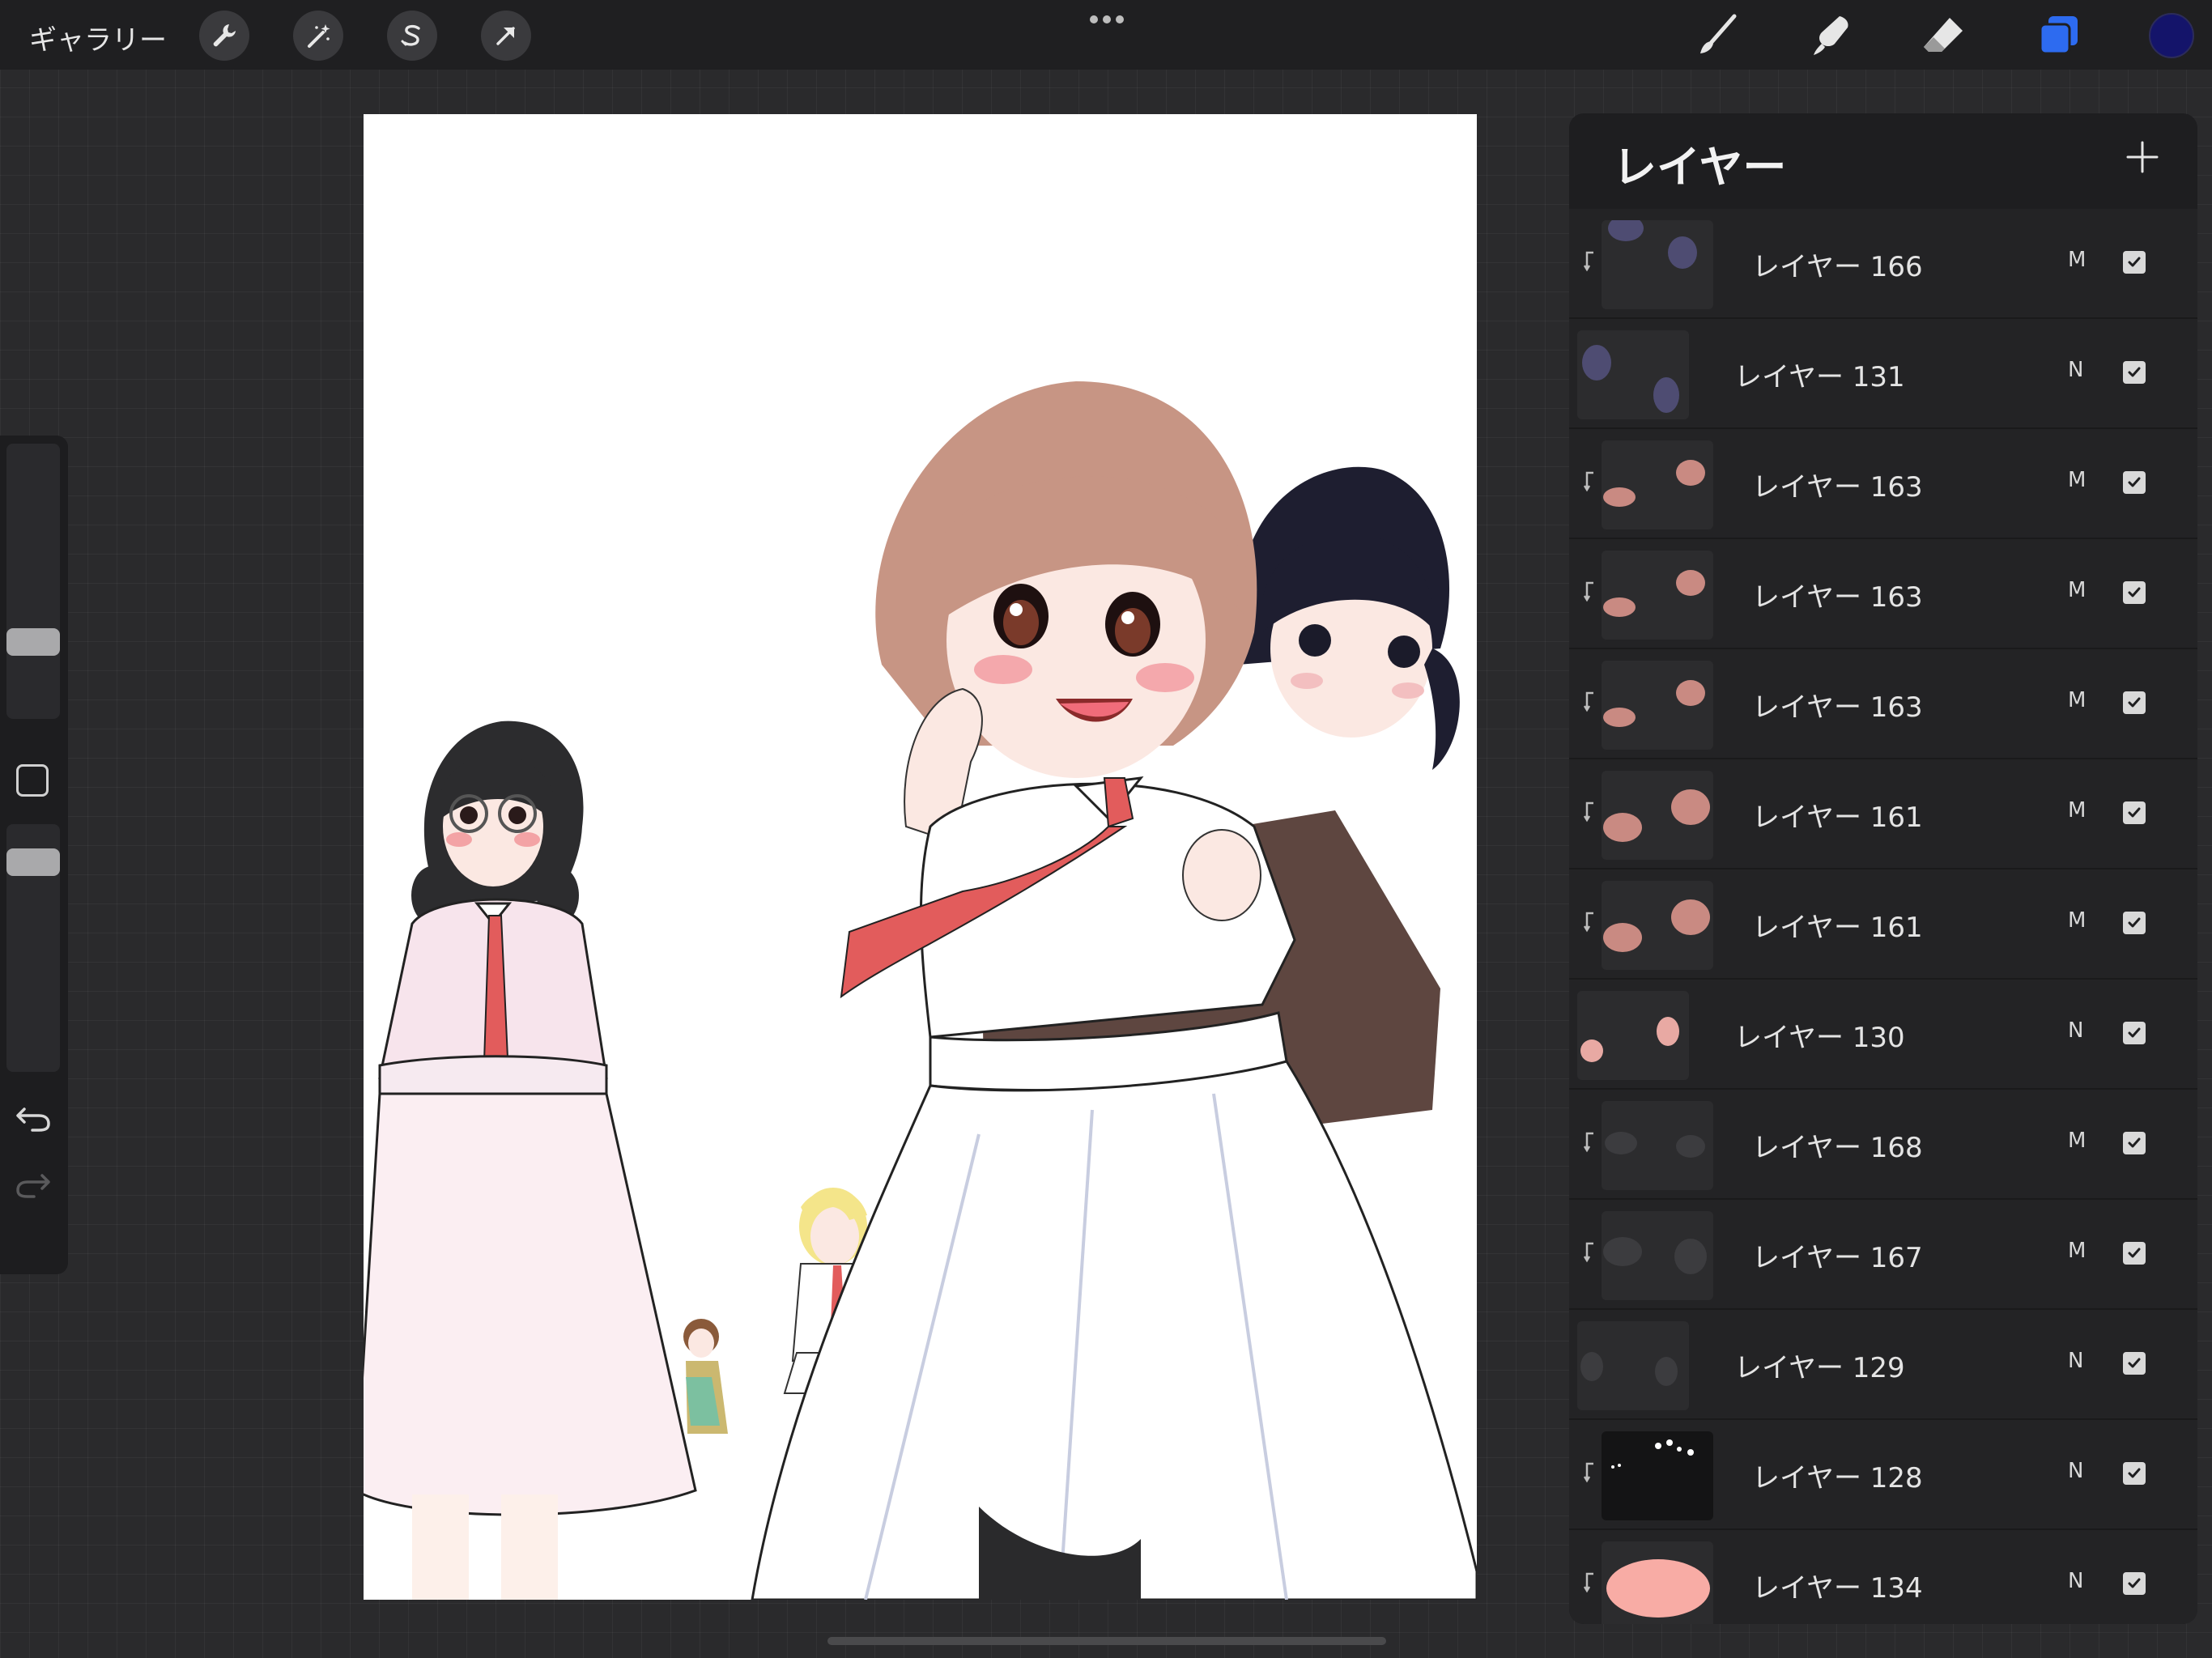 Image resolution: width=2212 pixels, height=1658 pixels. I want to click on layer-row: レイヤー 130 N, so click(1883, 1035).